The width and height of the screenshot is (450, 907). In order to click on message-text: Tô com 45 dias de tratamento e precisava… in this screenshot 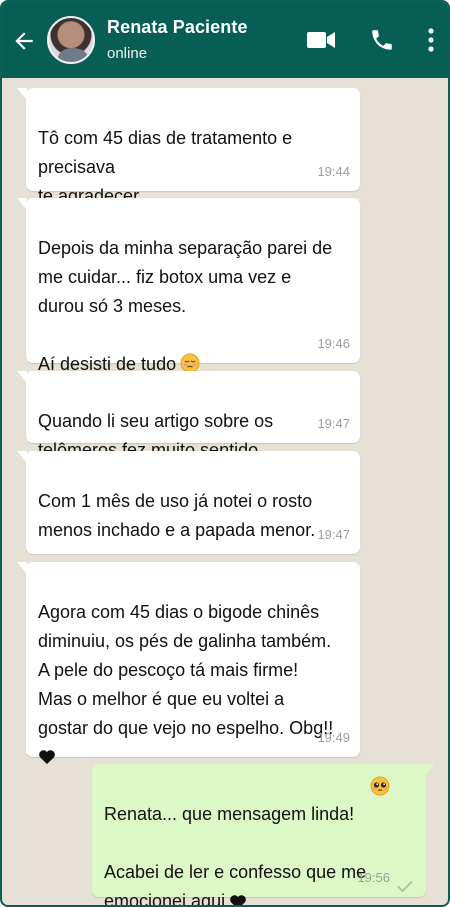, I will do `click(165, 167)`.